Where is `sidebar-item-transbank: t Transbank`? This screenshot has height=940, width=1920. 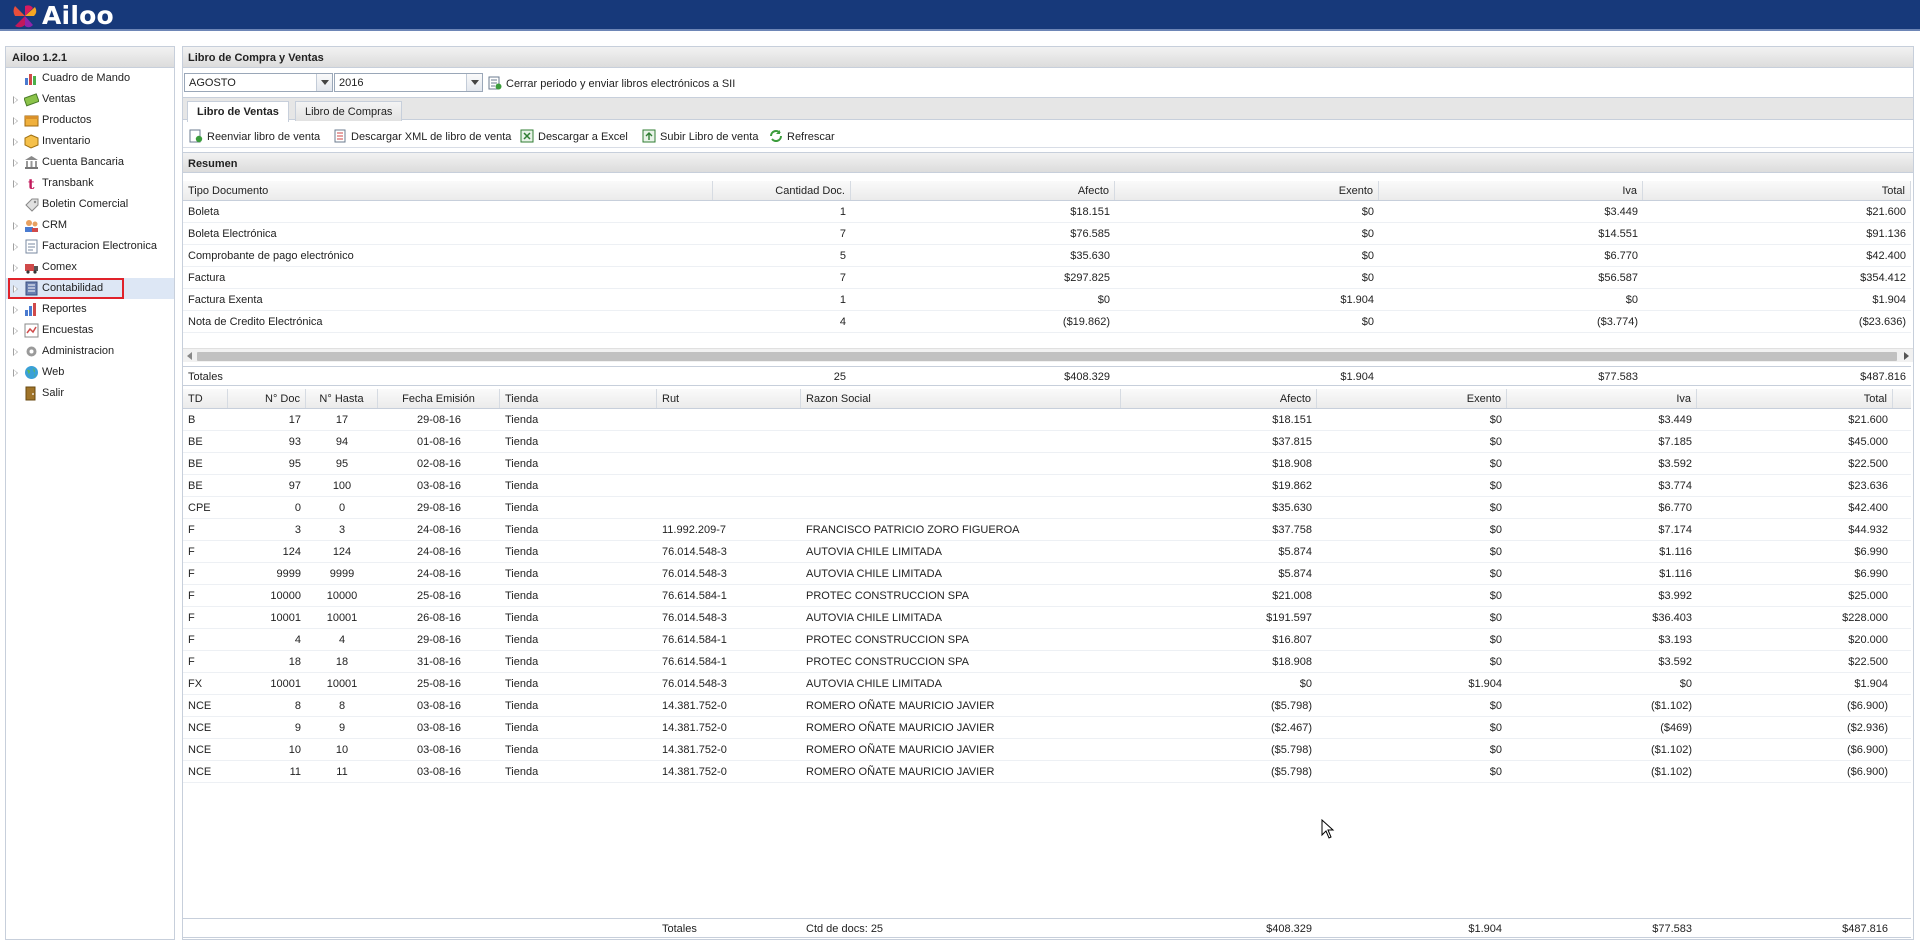 sidebar-item-transbank: t Transbank is located at coordinates (90, 183).